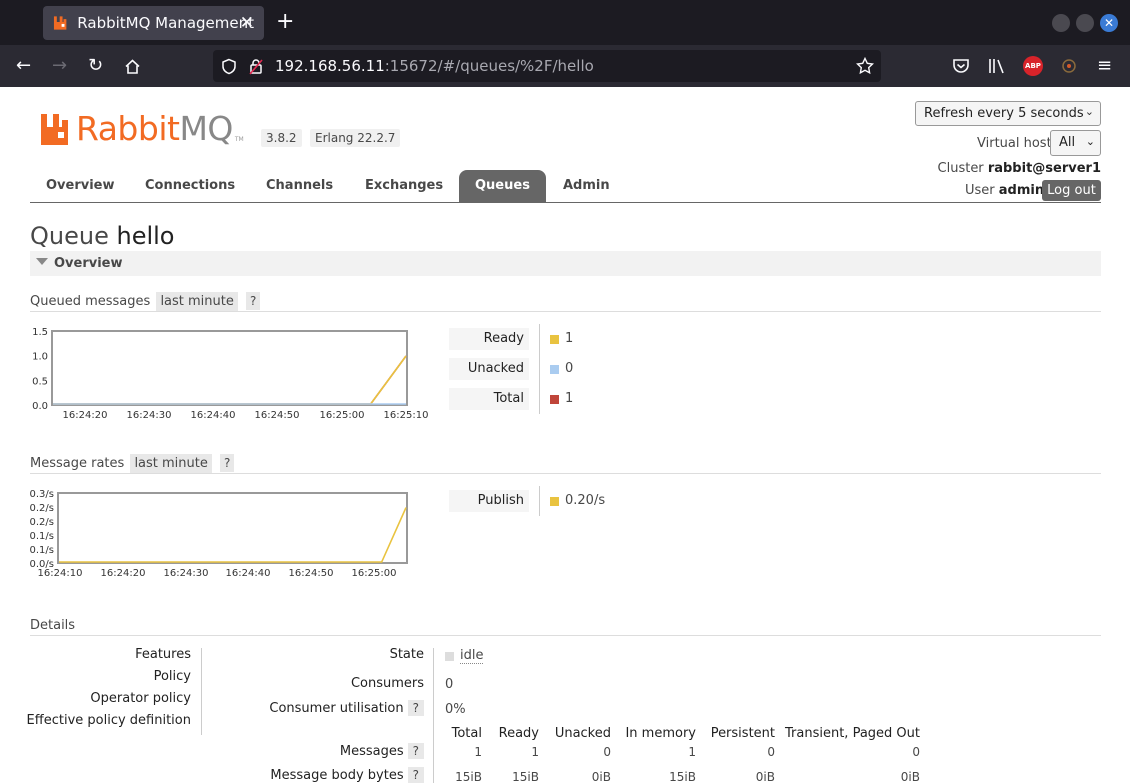  I want to click on rates-help-button: ?, so click(227, 463).